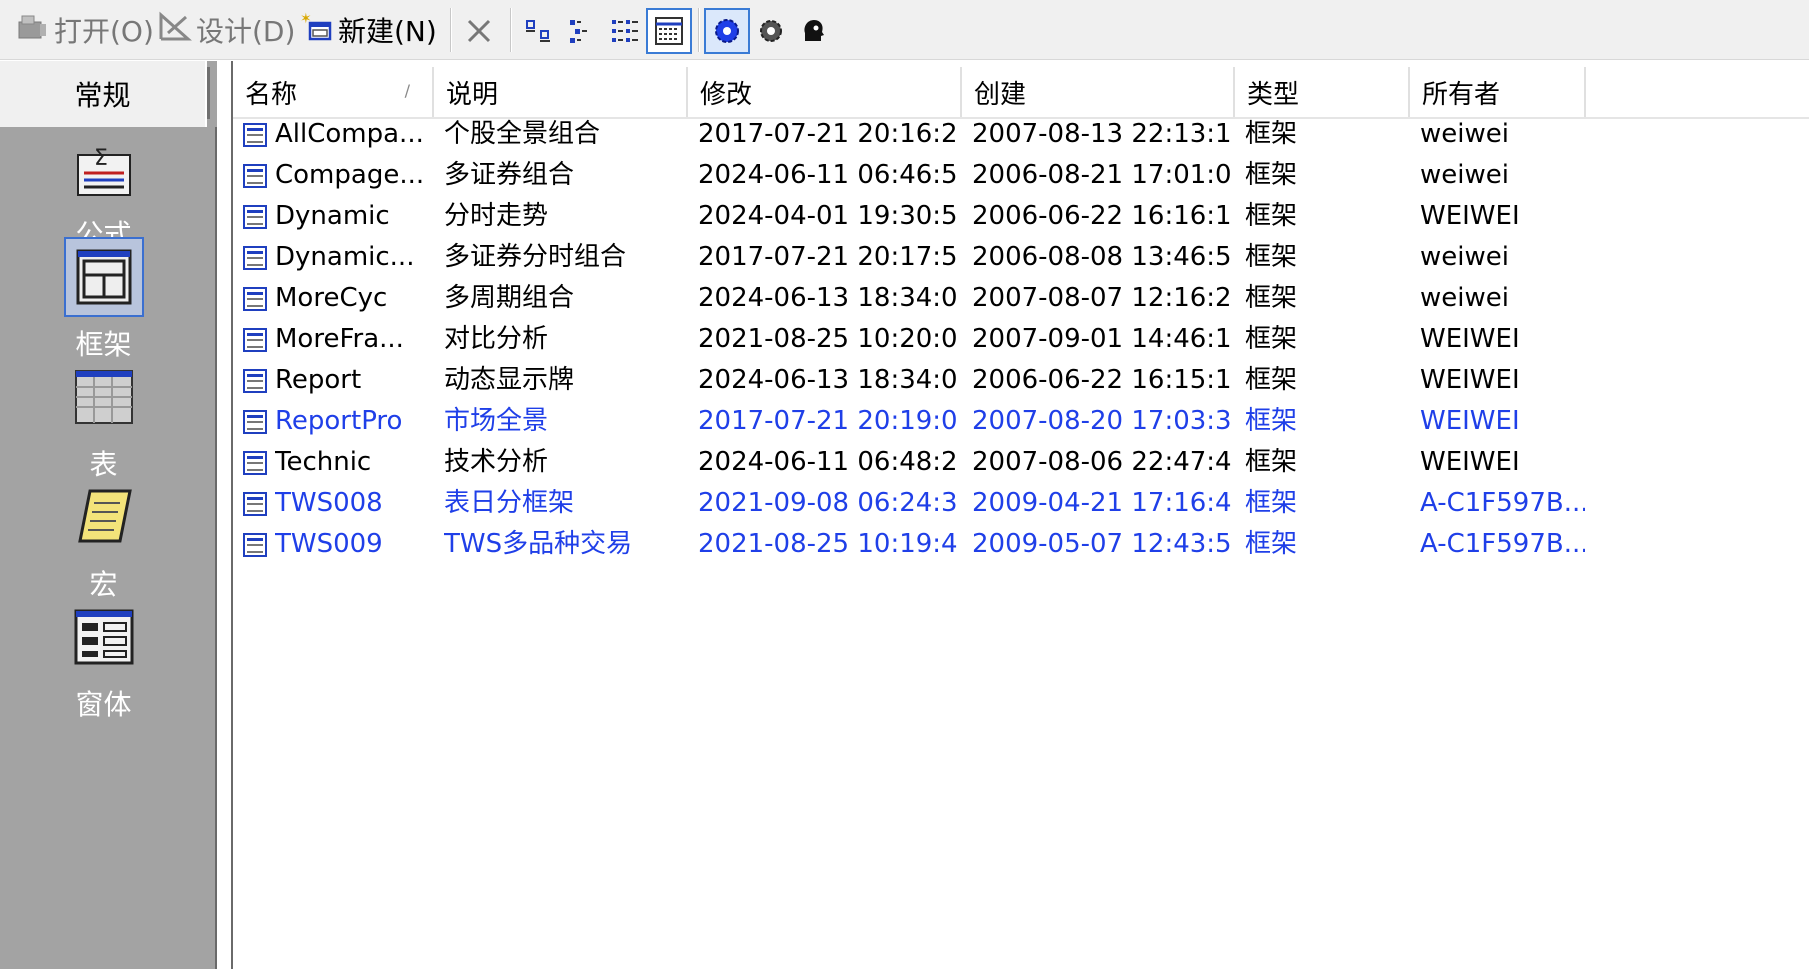 This screenshot has height=969, width=1809. What do you see at coordinates (104, 167) in the screenshot?
I see `formula-icon: Σ` at bounding box center [104, 167].